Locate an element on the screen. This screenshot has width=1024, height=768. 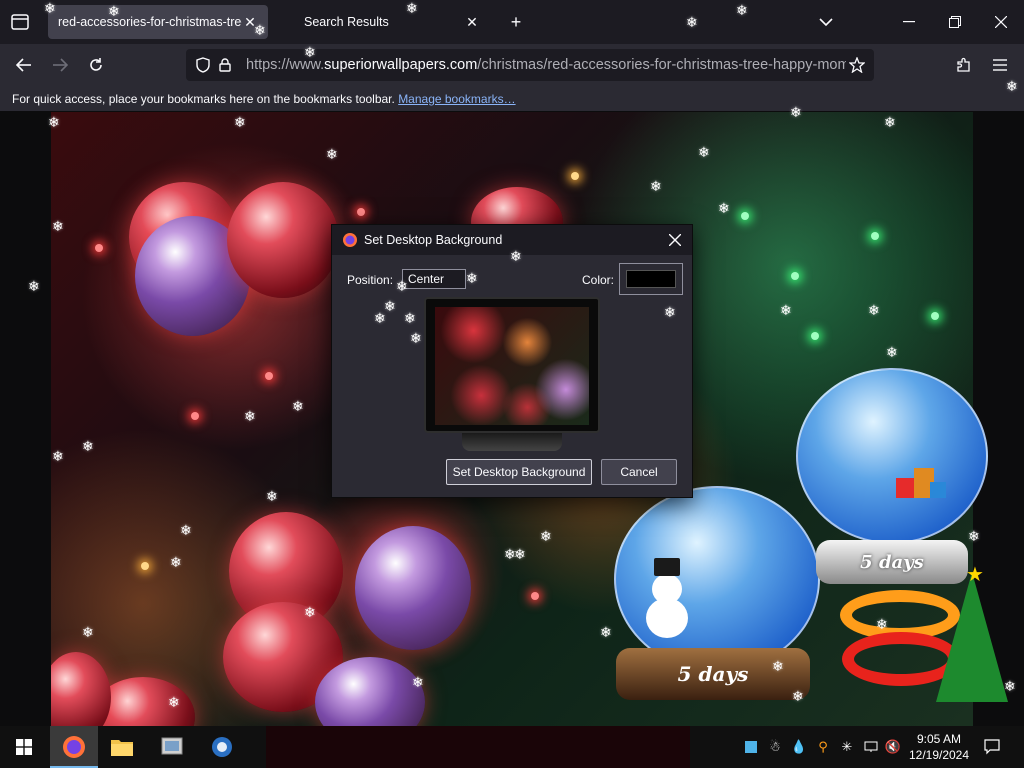
tray-snowflake-icon: ✳ is located at coordinates (847, 747).